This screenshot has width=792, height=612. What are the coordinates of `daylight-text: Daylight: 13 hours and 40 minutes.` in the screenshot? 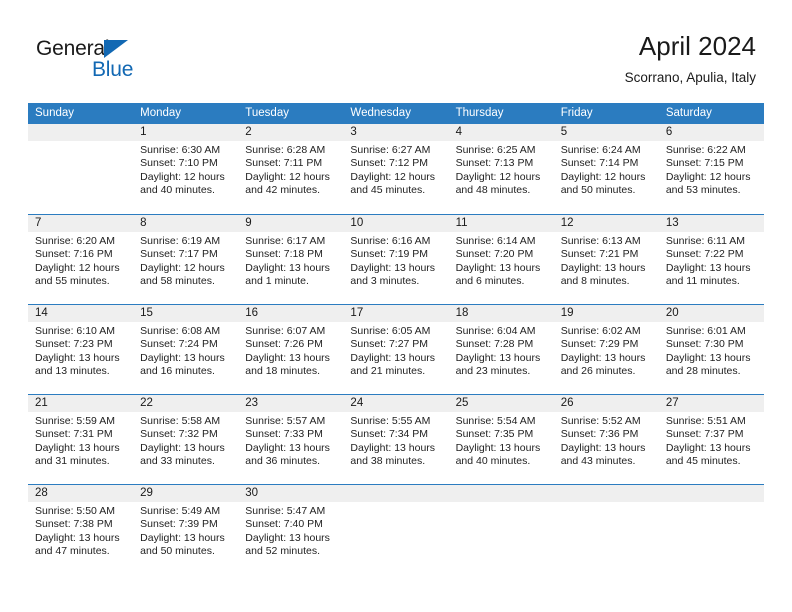 It's located at (498, 454).